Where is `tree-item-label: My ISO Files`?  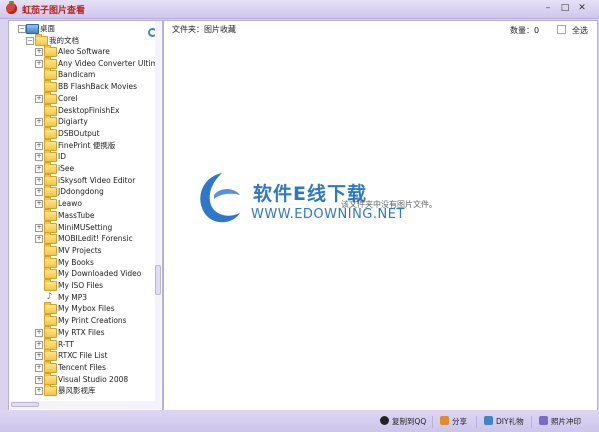 tree-item-label: My ISO Files is located at coordinates (81, 285).